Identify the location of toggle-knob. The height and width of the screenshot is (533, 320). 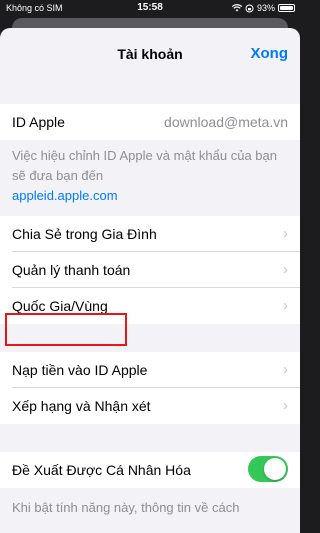
(275, 469).